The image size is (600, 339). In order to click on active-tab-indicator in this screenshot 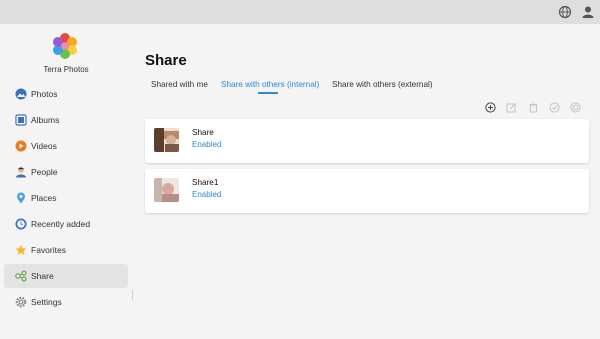, I will do `click(268, 93)`.